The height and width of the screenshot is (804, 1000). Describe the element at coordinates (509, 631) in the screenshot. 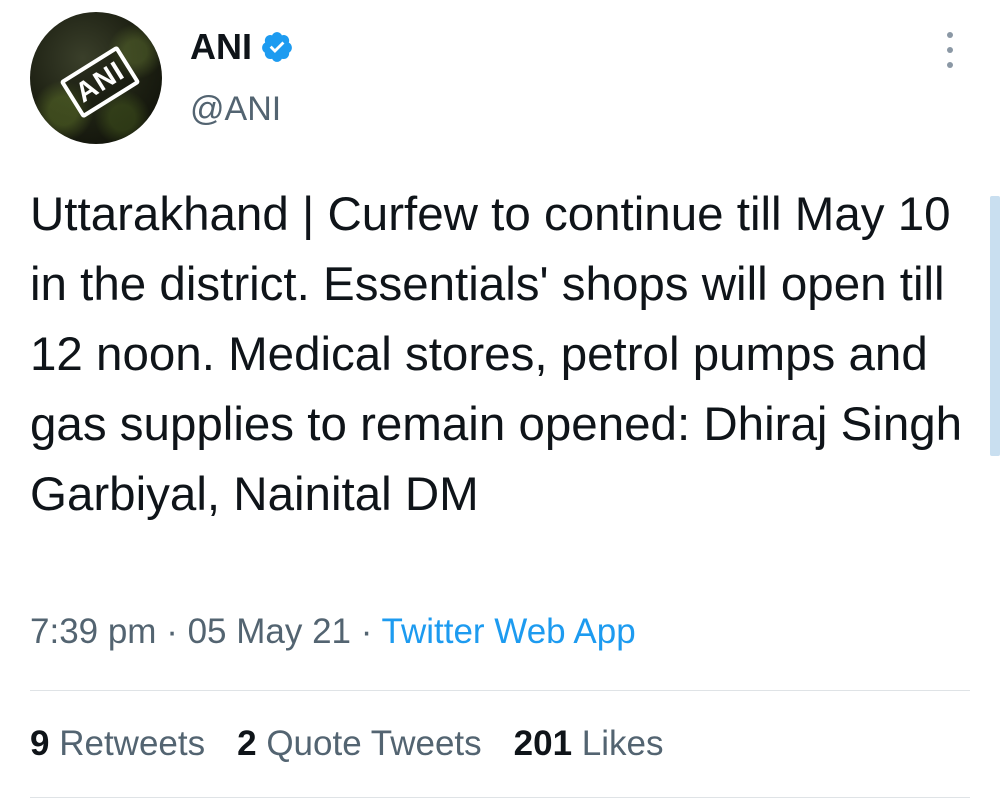

I see `tweet-source-link: Twitter Web App` at that location.